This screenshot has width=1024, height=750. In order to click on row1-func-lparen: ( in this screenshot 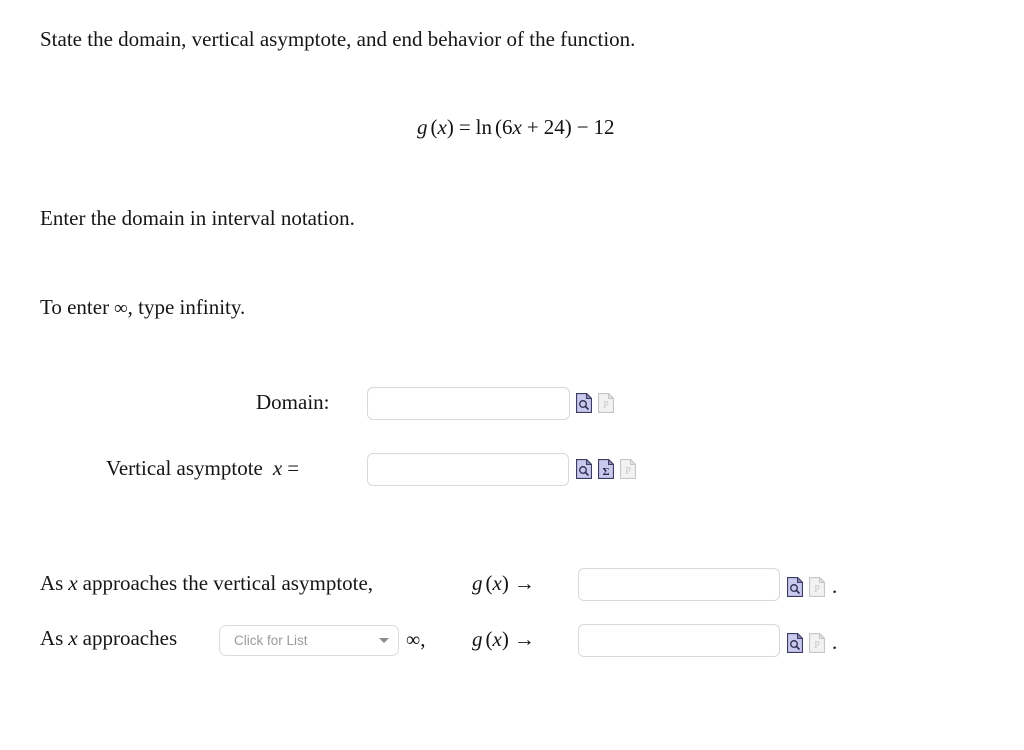, I will do `click(489, 583)`.